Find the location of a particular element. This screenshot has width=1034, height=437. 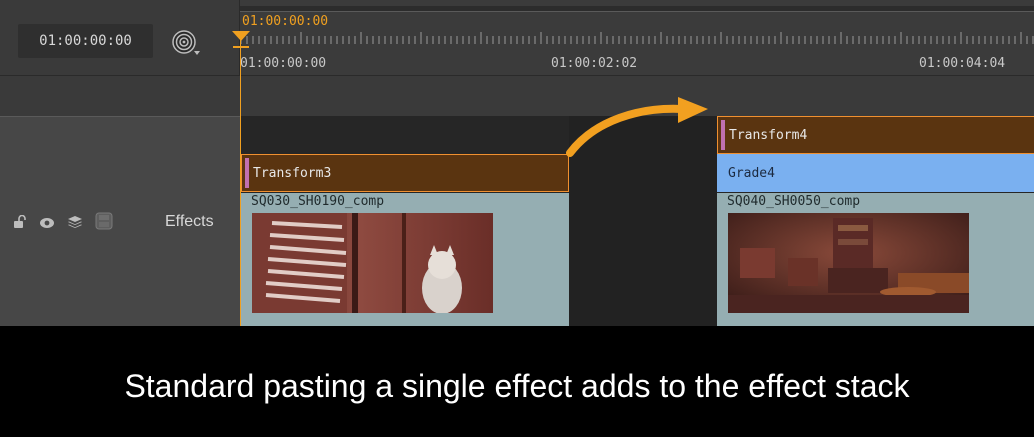

timeline-header: 01:00:00:00 is located at coordinates (120, 37).